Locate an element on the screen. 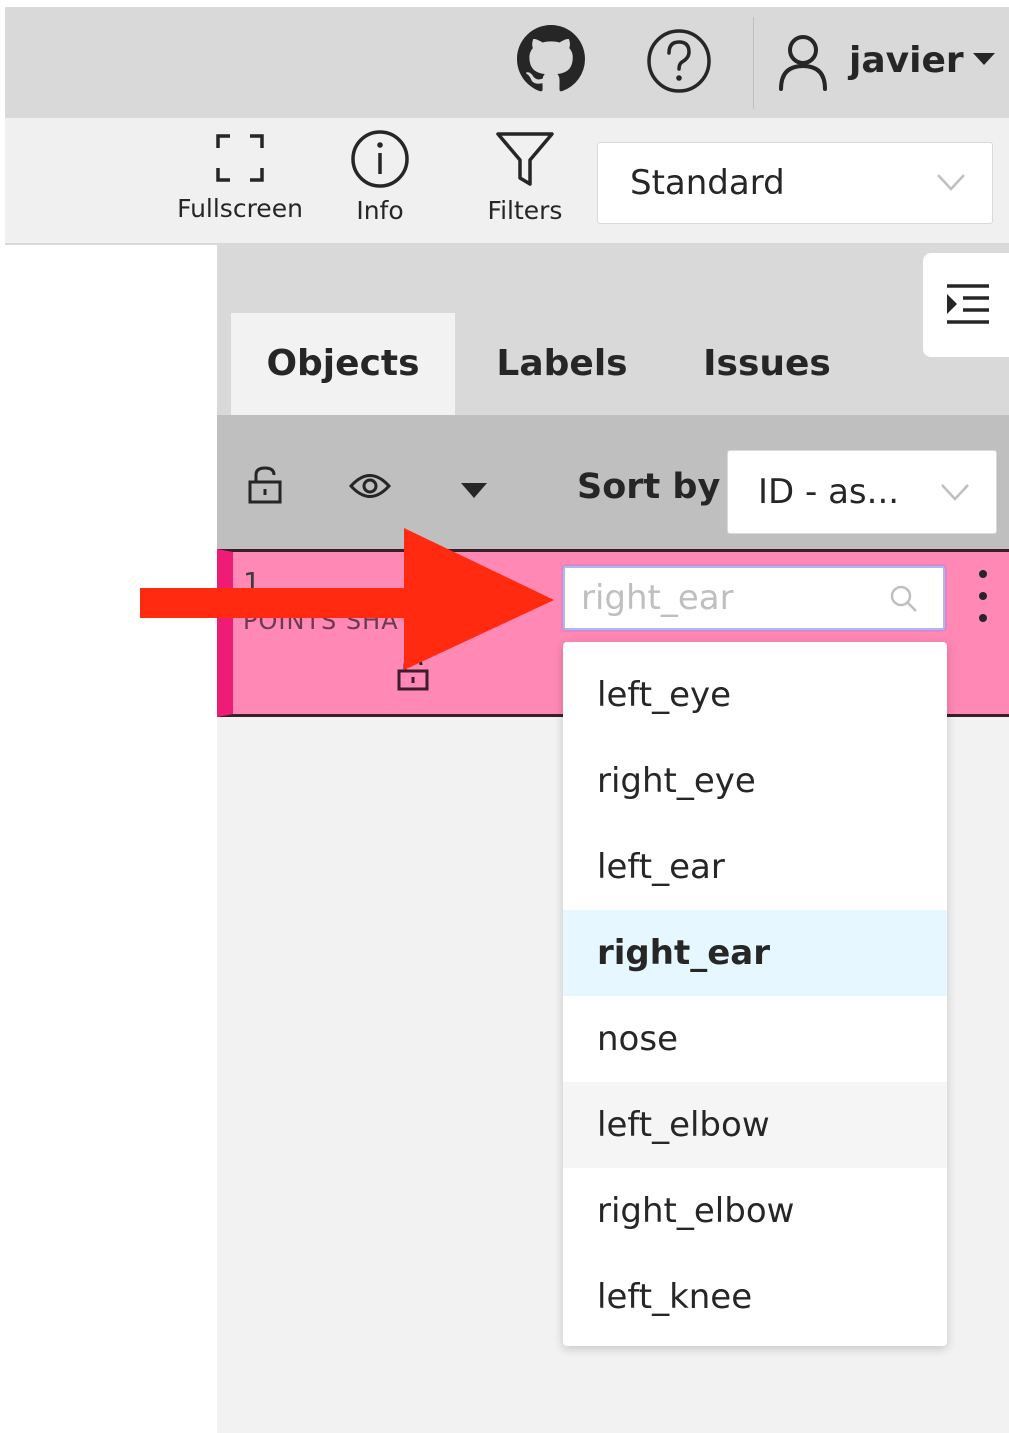 The height and width of the screenshot is (1433, 1009). user-name: javier is located at coordinates (906, 61).